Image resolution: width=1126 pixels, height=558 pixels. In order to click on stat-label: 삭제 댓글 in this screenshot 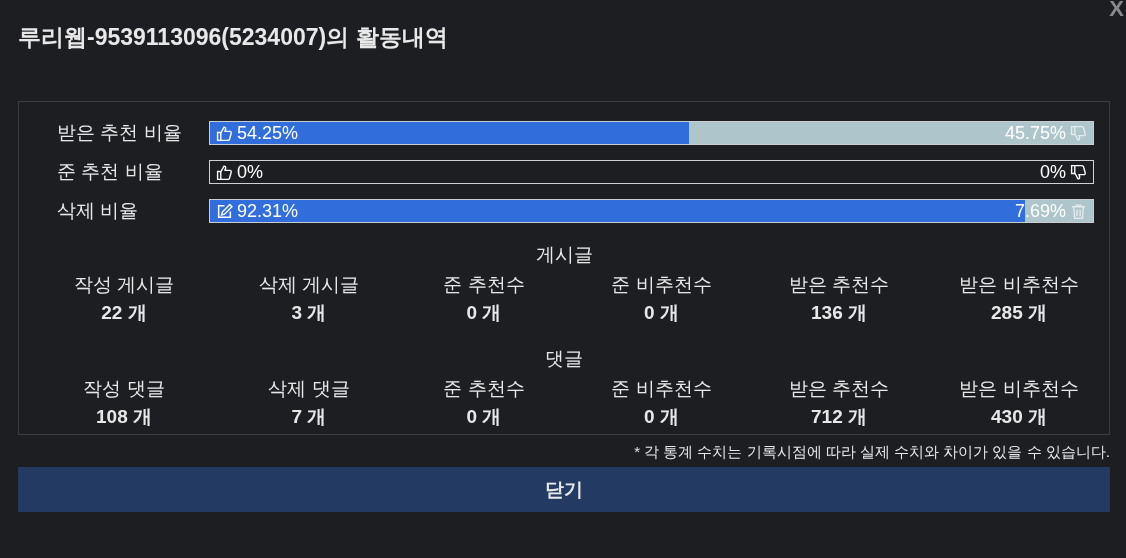, I will do `click(309, 389)`.